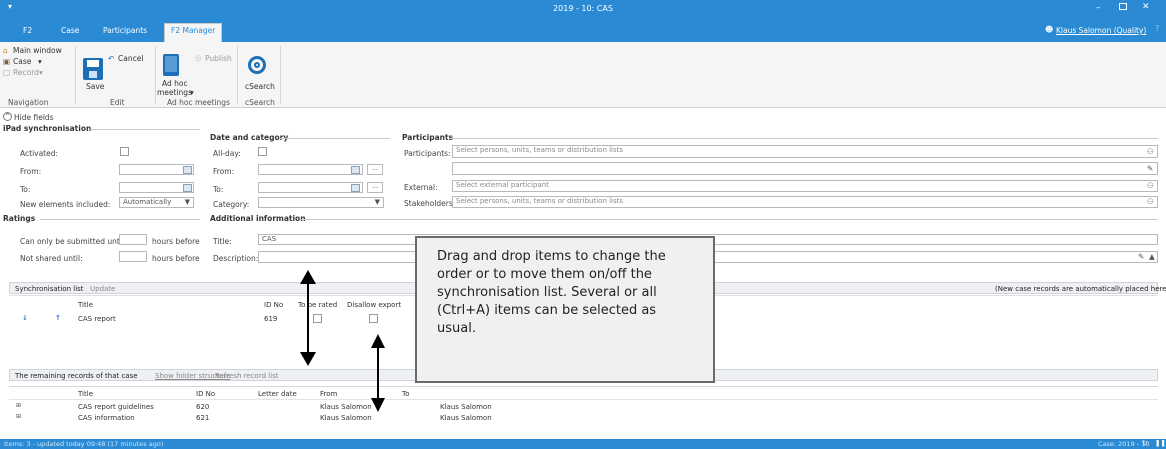  What do you see at coordinates (27, 33) in the screenshot?
I see `tab-f2: F2` at bounding box center [27, 33].